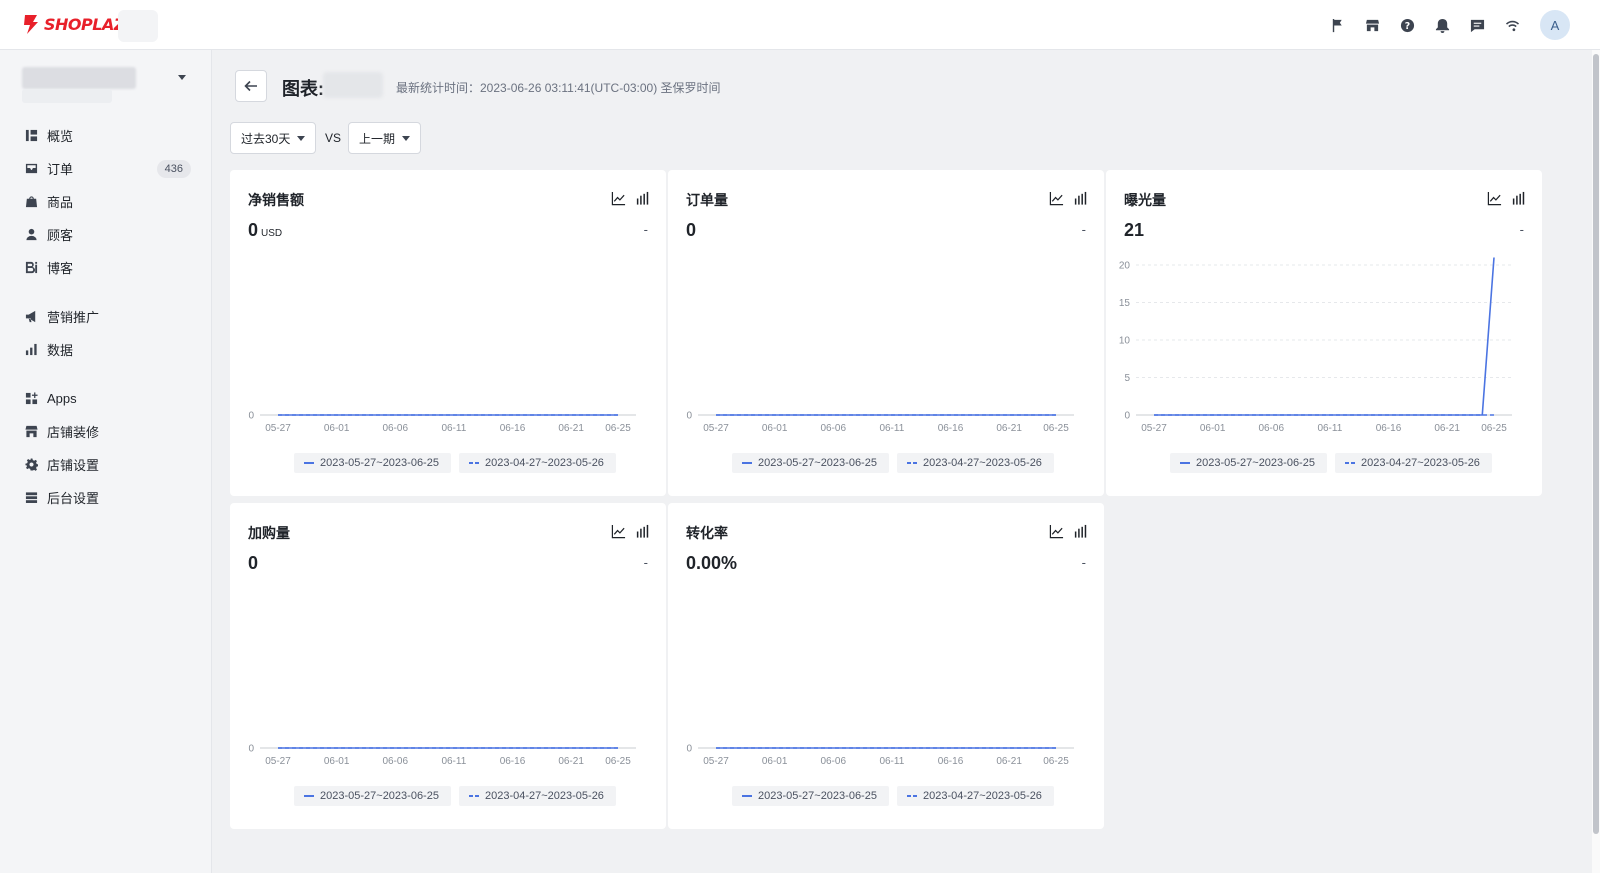 Image resolution: width=1600 pixels, height=873 pixels. I want to click on sidebar-item-label: 店铺设置, so click(73, 465).